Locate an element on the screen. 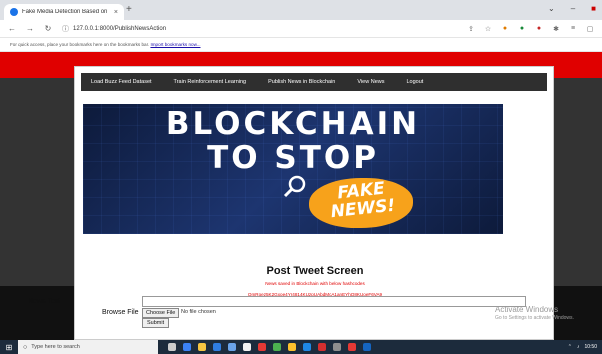 The image size is (602, 354). extension-icon: ● is located at coordinates (539, 28).